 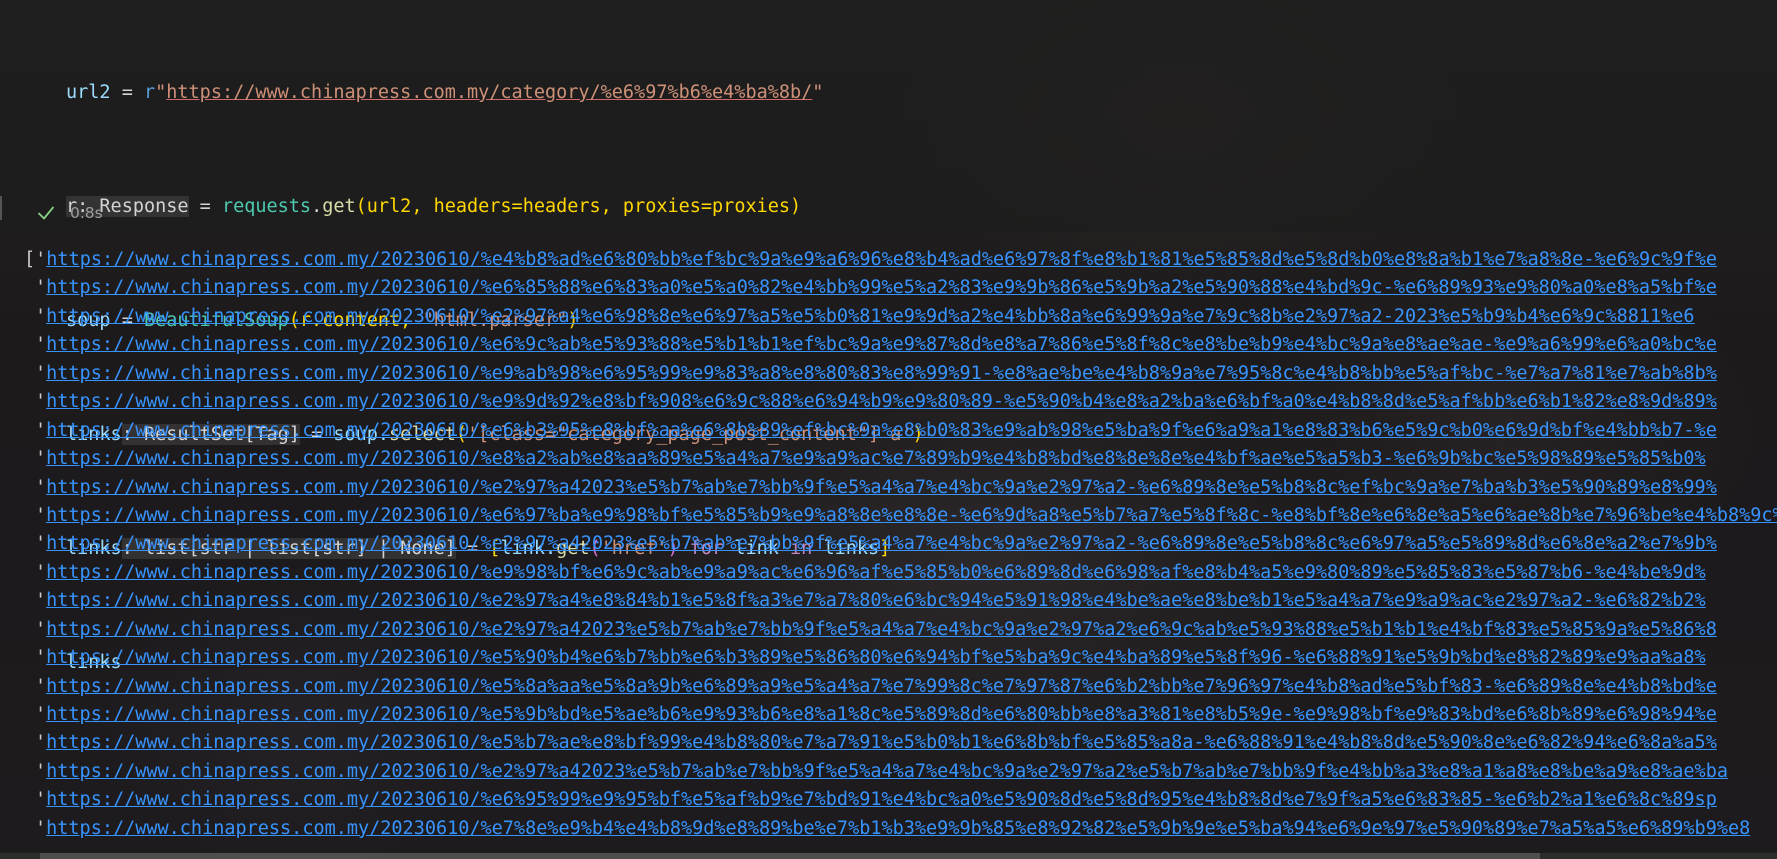 What do you see at coordinates (578, 206) in the screenshot?
I see `code-token: (url2, headers=headers, proxies=proxies)` at bounding box center [578, 206].